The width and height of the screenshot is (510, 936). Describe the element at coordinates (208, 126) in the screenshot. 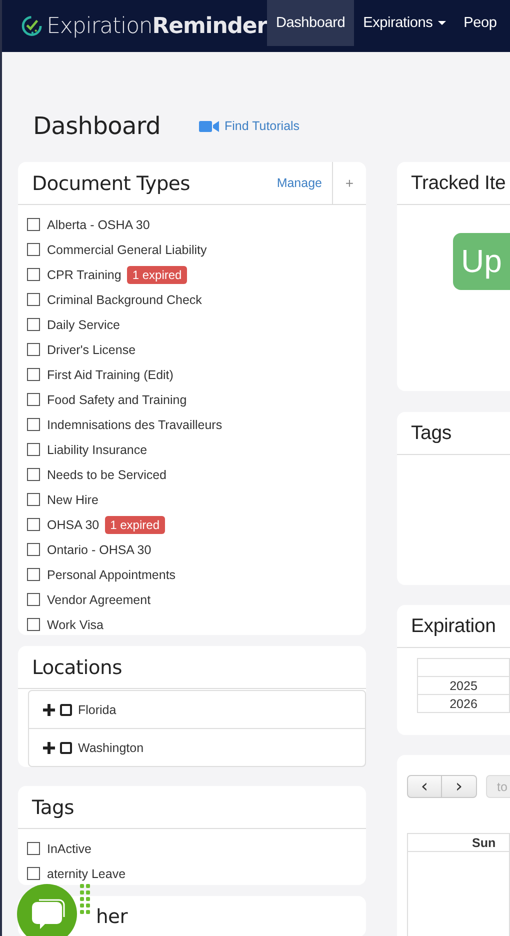

I see `video-camera-icon` at that location.